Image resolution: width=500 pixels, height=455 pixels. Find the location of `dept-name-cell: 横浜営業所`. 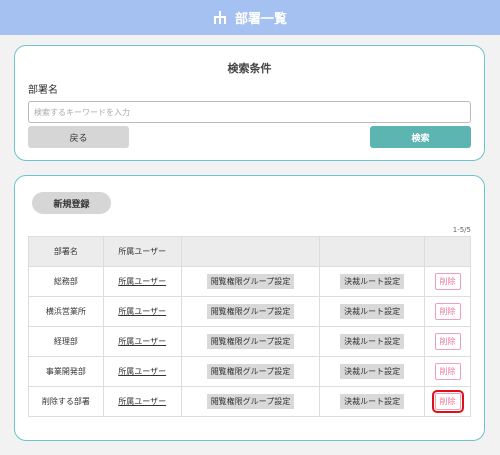

dept-name-cell: 横浜営業所 is located at coordinates (66, 311).